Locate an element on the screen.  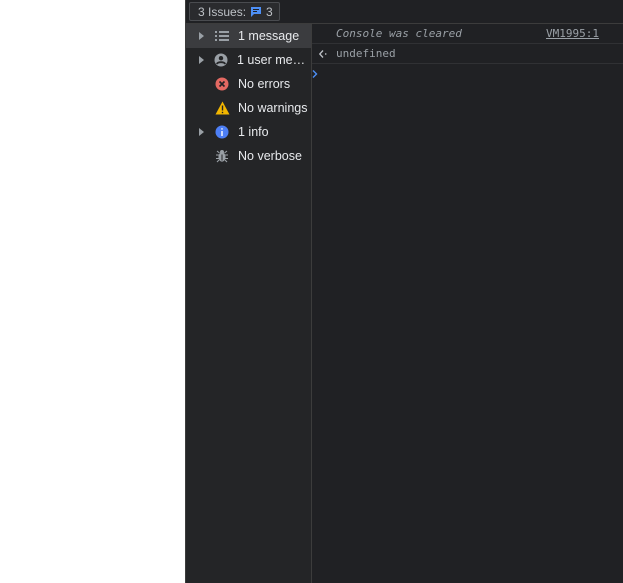
sidebar-item-errors: No errors is located at coordinates (248, 84).